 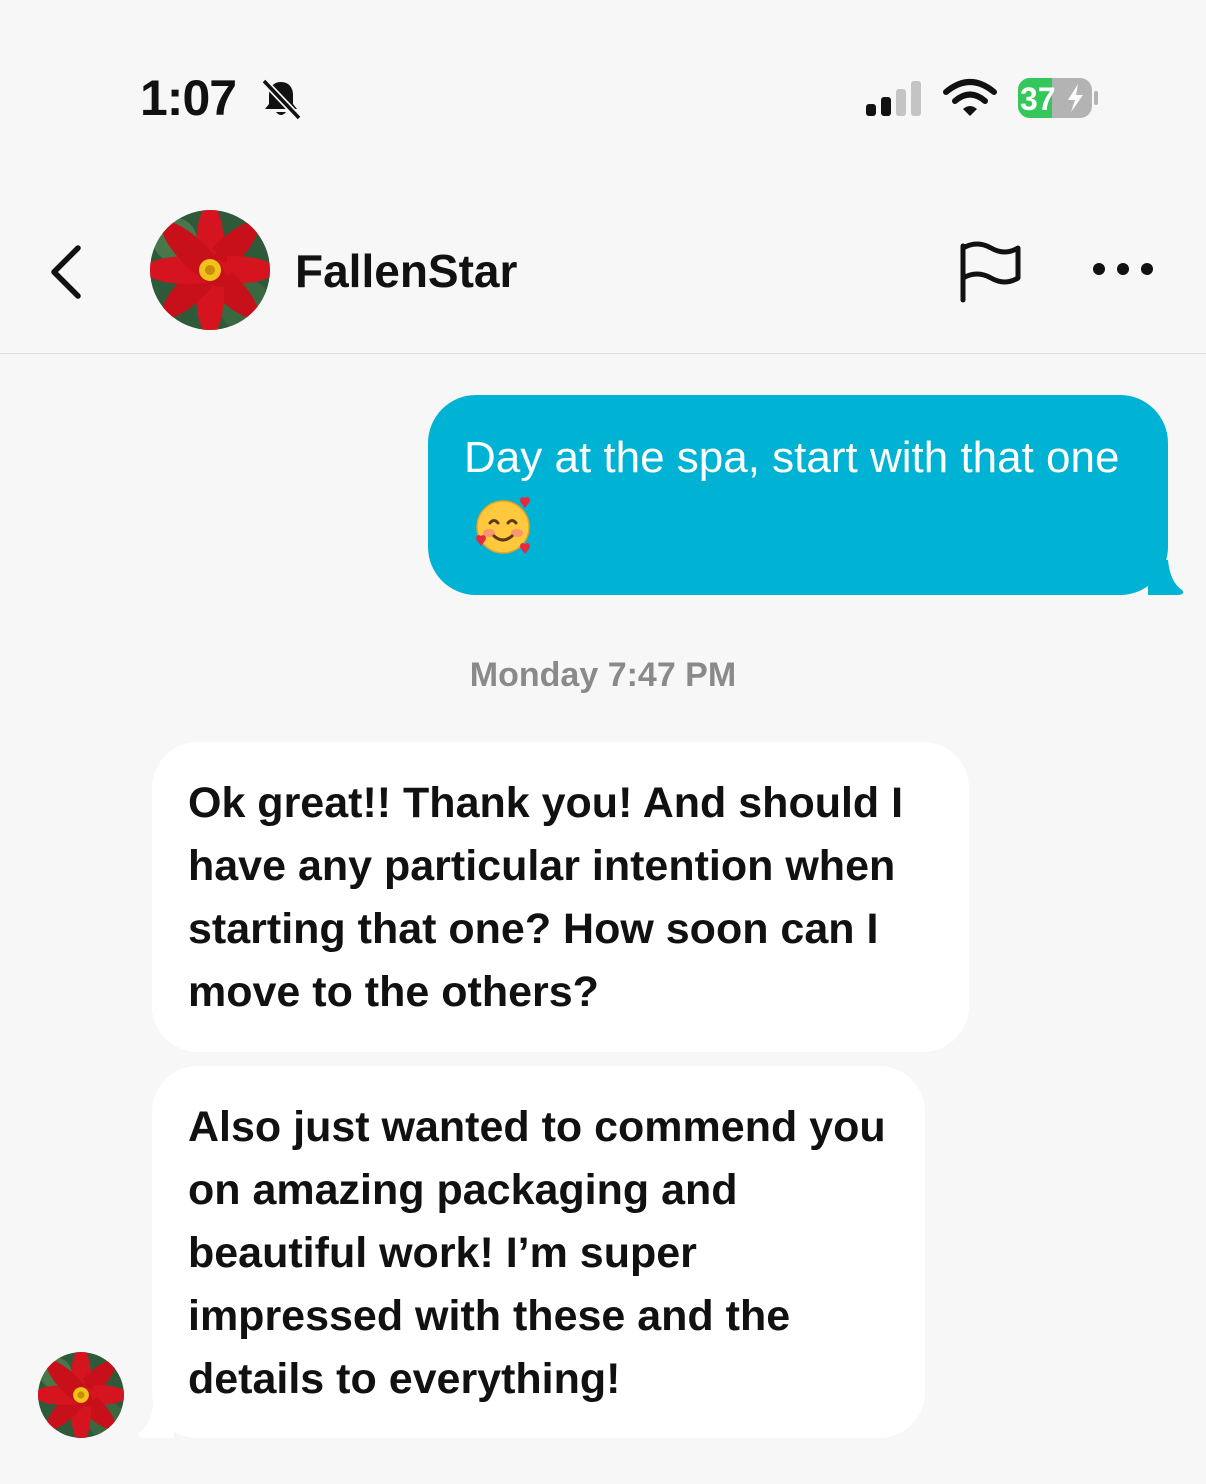 I want to click on message-timestamp: Monday 7:47 PM, so click(x=603, y=675).